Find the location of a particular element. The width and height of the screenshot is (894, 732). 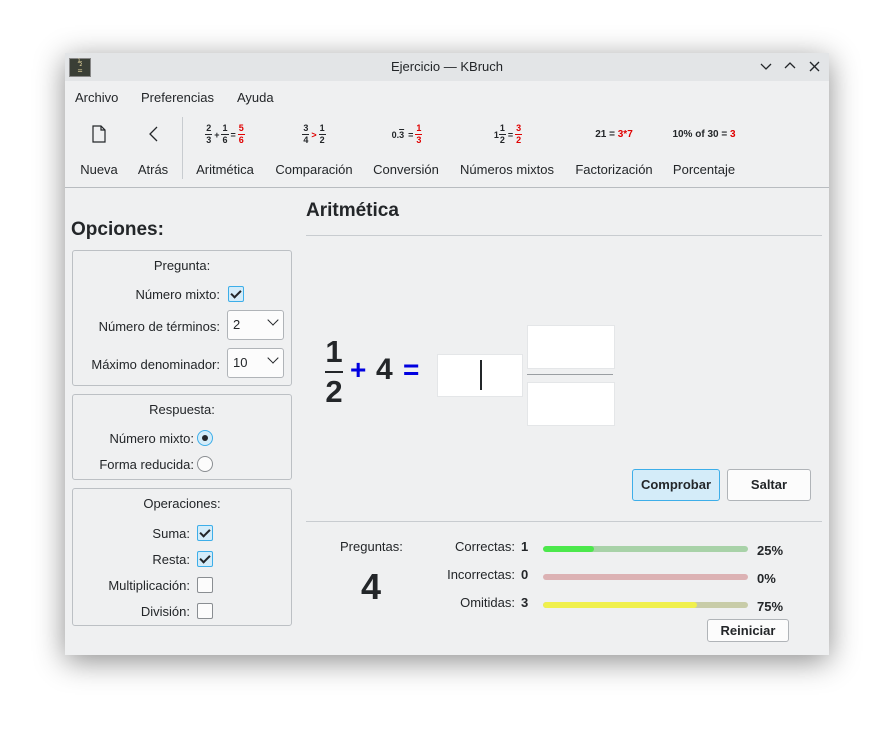

comparison-icon: 3 4 >1 2 is located at coordinates (314, 134).